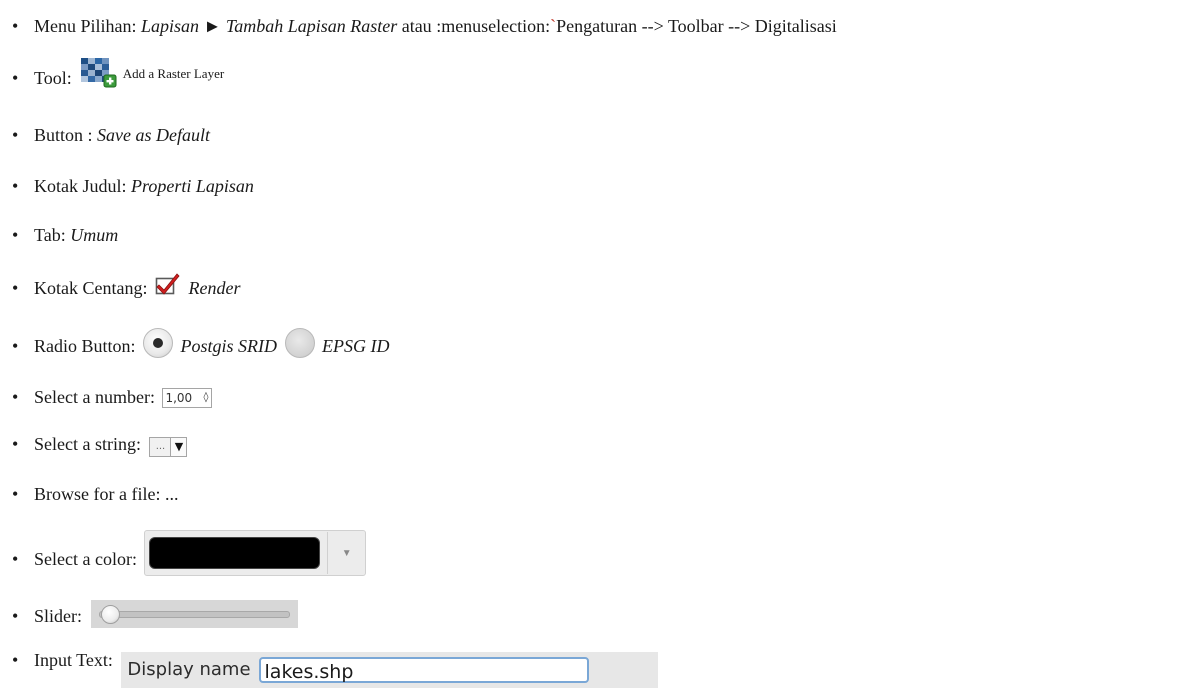 Image resolution: width=1183 pixels, height=692 pixels. I want to click on list-item-tab: • Tab: Umum, so click(65, 235).